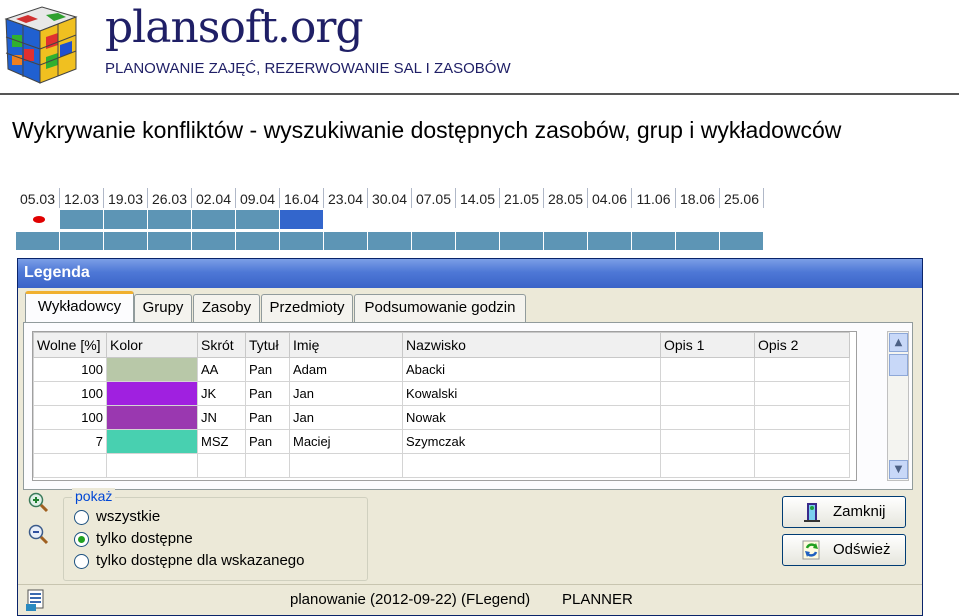  What do you see at coordinates (470, 273) in the screenshot?
I see `window-titlebar: Legenda` at bounding box center [470, 273].